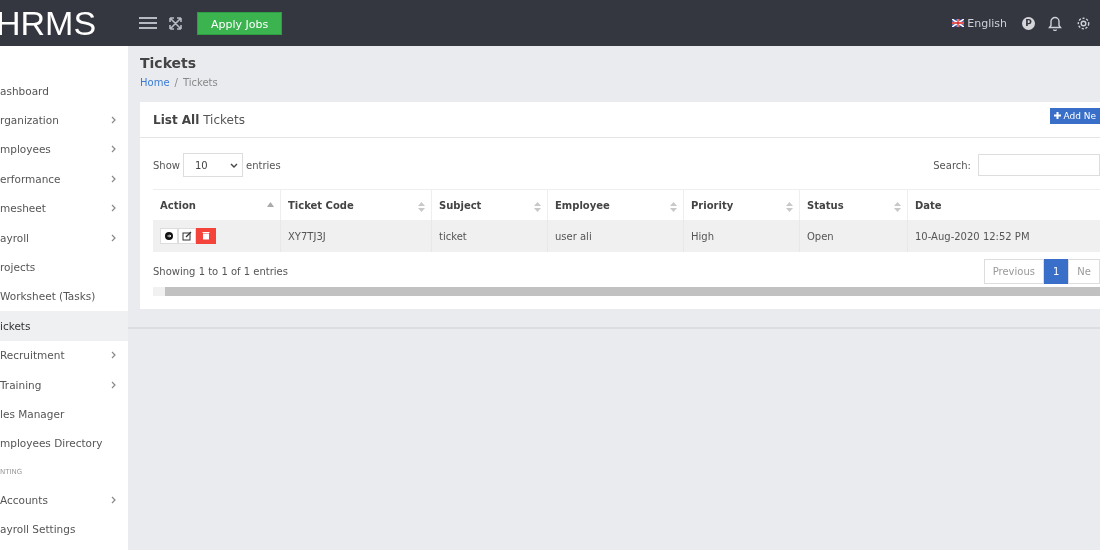 The height and width of the screenshot is (550, 1100). I want to click on expand-arrows-icon, so click(175, 23).